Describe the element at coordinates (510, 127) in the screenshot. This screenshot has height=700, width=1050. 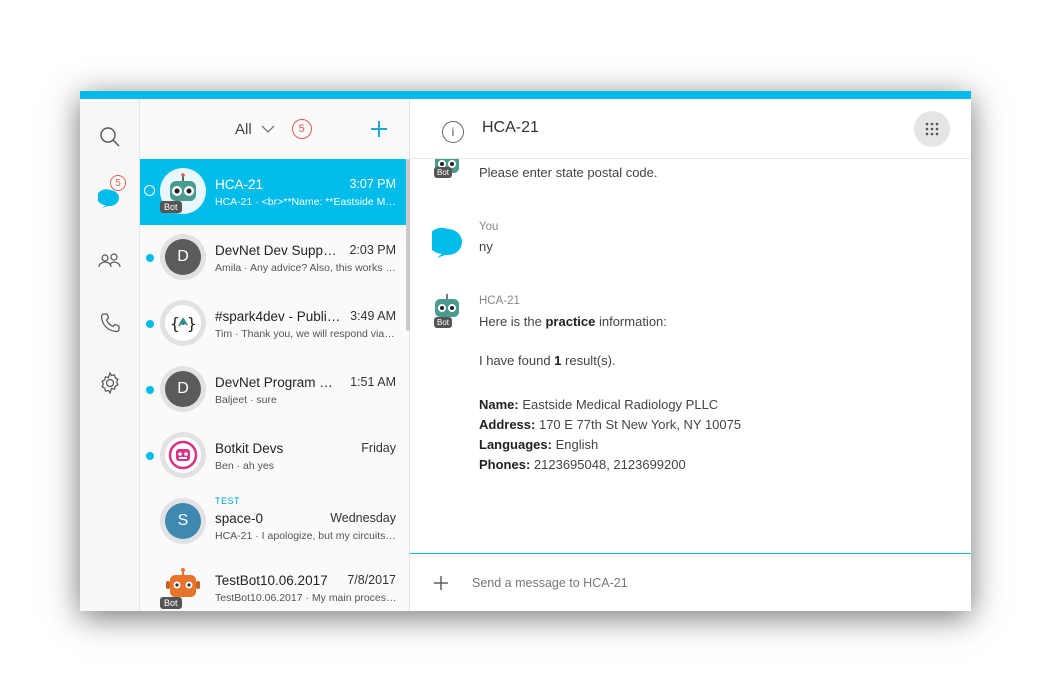
I see `conversation-title: HCA-21` at that location.